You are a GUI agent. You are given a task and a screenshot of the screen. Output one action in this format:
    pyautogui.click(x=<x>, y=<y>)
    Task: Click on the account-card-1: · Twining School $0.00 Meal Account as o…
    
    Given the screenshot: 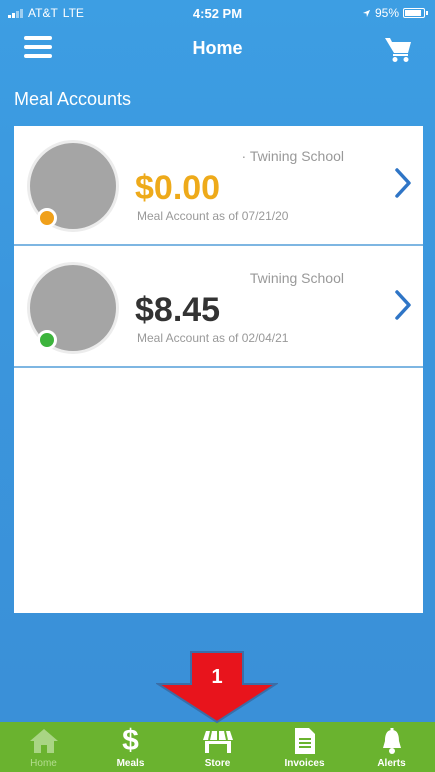 What is the action you would take?
    pyautogui.click(x=218, y=186)
    